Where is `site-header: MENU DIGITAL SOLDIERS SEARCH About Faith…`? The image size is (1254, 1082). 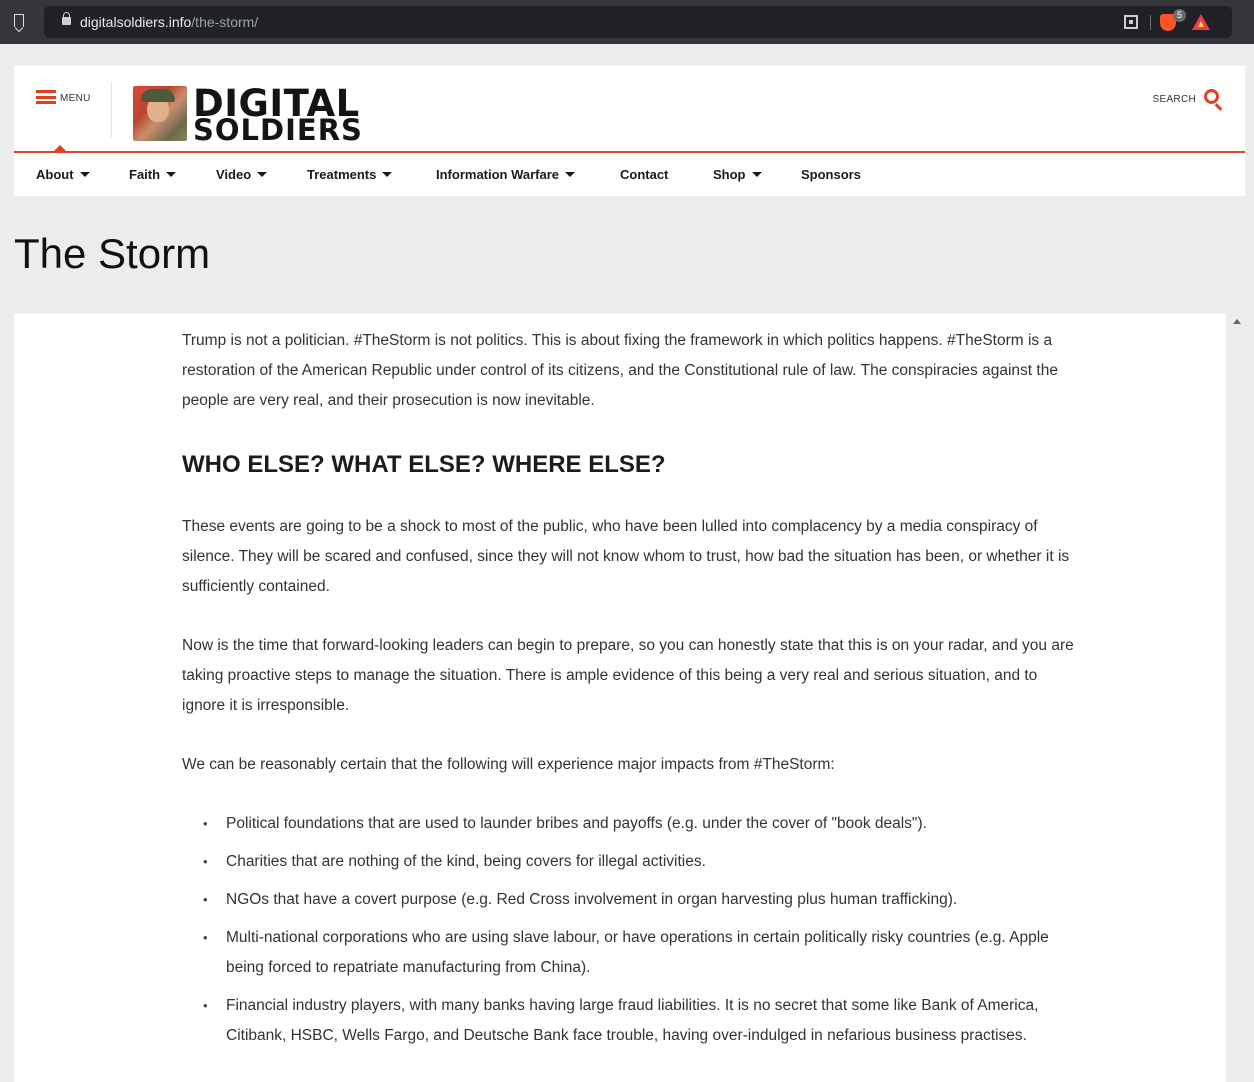 site-header: MENU DIGITAL SOLDIERS SEARCH About Faith… is located at coordinates (629, 131).